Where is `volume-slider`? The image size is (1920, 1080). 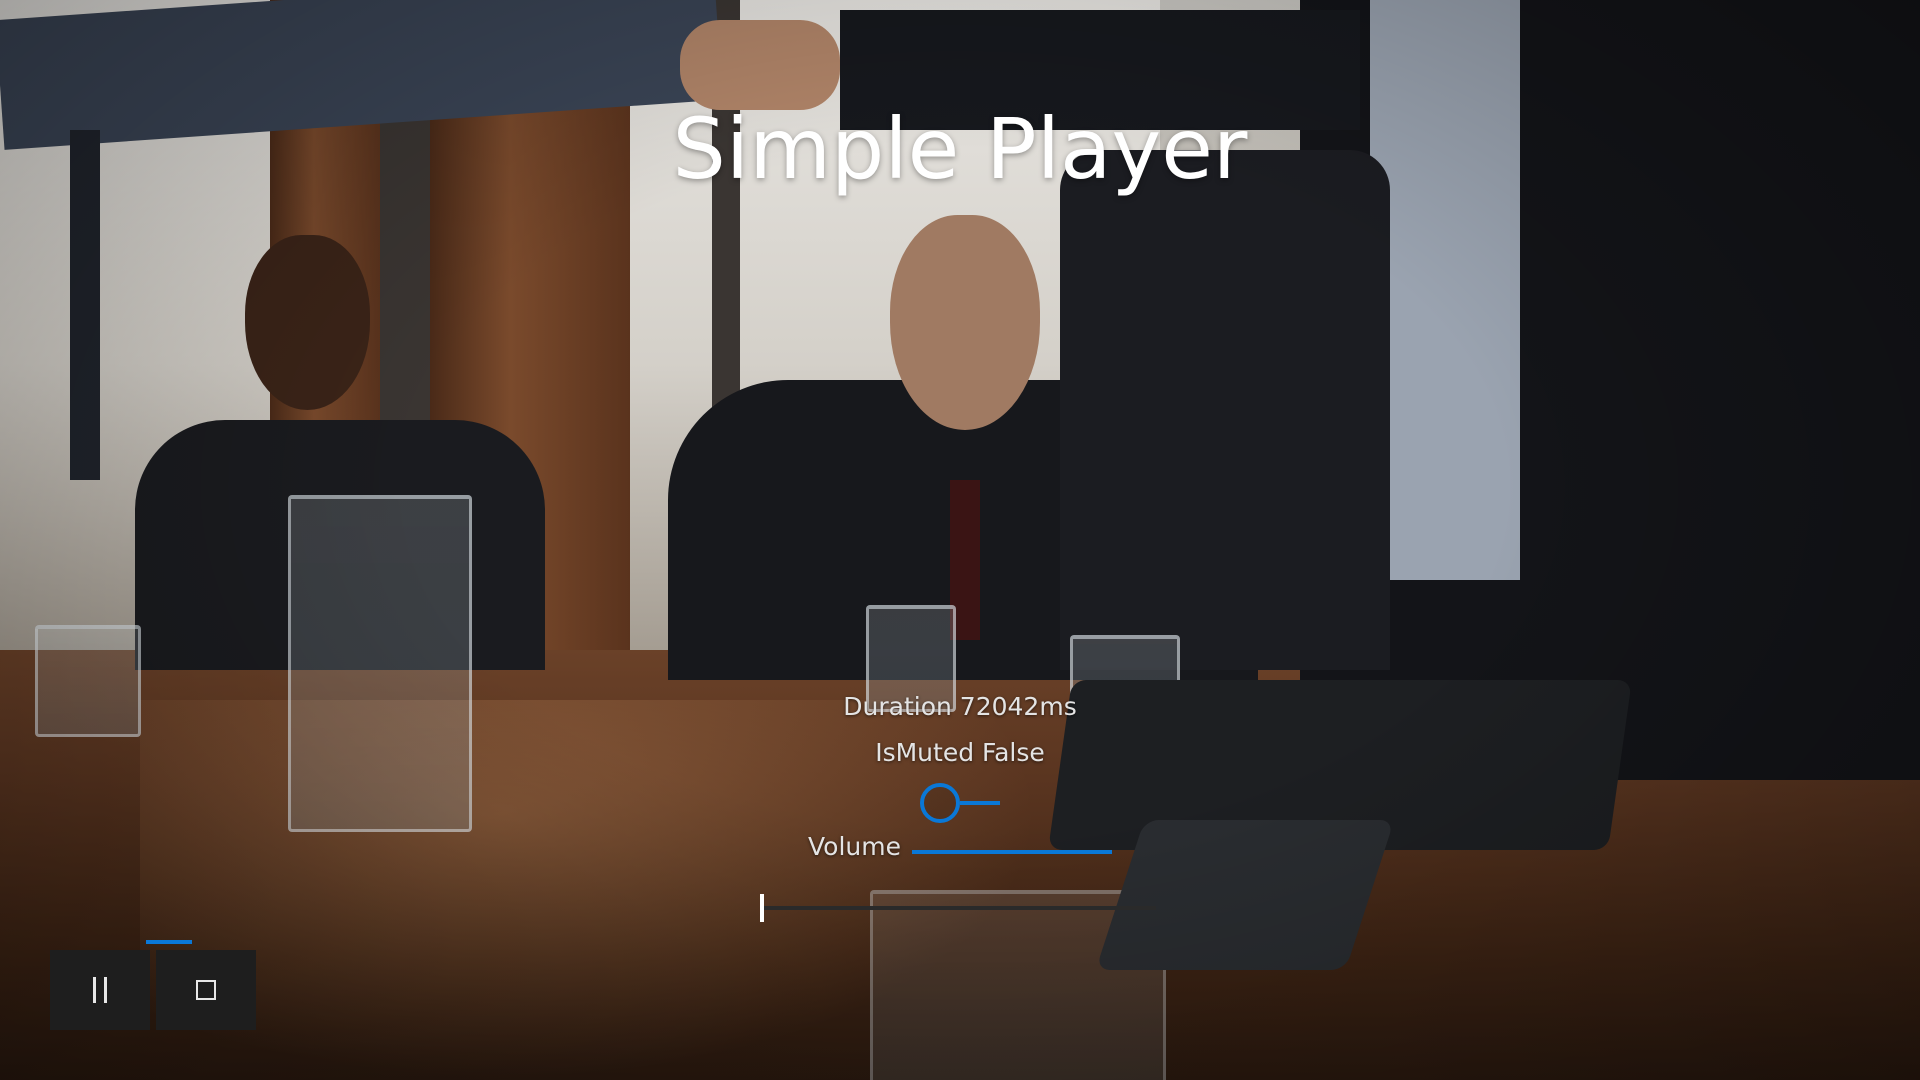
volume-slider is located at coordinates (1012, 852).